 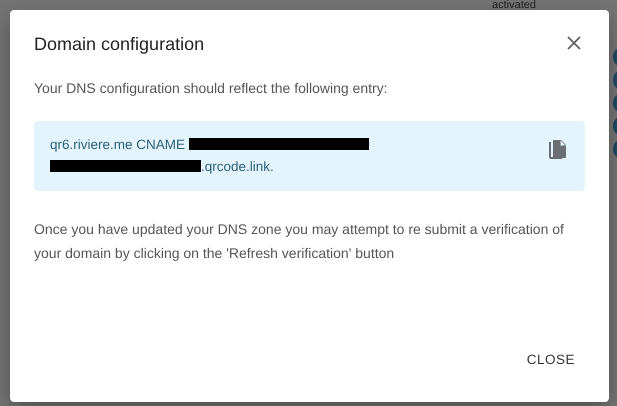 I want to click on record-host: qr6.riviere.me CNAME, so click(x=118, y=144).